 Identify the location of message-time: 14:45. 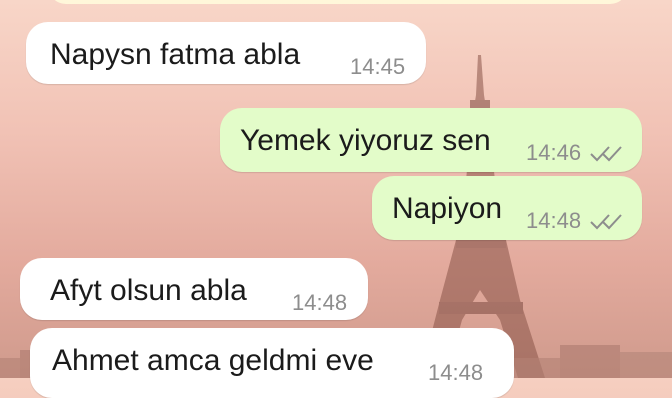
(378, 66).